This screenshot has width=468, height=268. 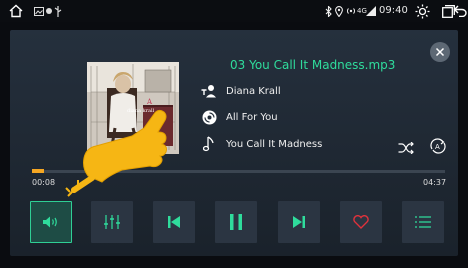 I want to click on location-icon, so click(x=338, y=11).